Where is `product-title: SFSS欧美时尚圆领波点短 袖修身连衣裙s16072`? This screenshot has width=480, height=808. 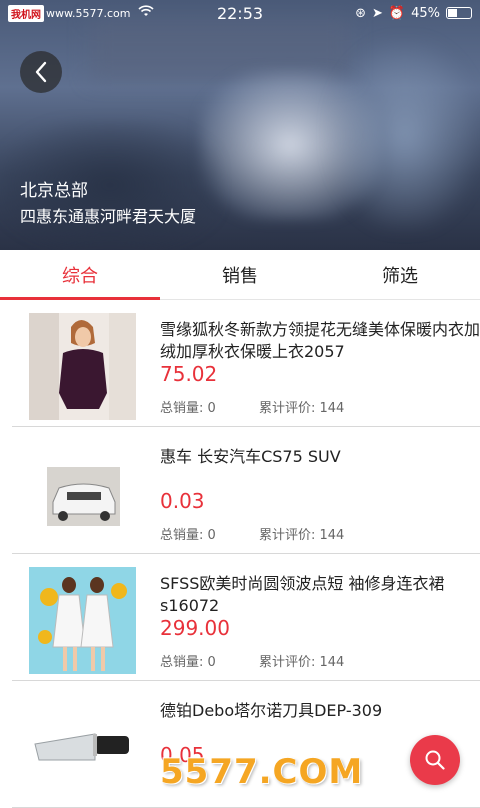
product-title: SFSS欧美时尚圆领波点短 袖修身连衣裙s16072 is located at coordinates (302, 594).